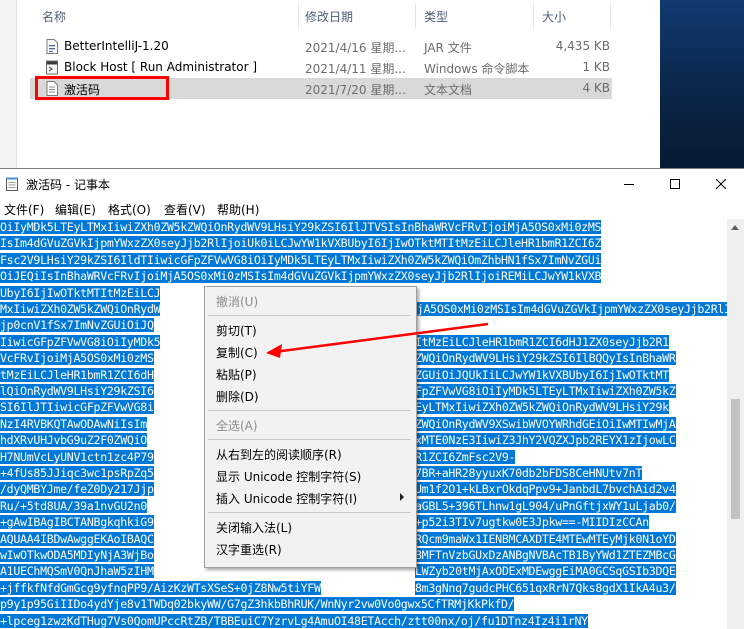 The image size is (744, 629). I want to click on text-line-right: 7BR+aHR28yyuxK70db2bFDS8CeHNUtv7nT, so click(529, 473).